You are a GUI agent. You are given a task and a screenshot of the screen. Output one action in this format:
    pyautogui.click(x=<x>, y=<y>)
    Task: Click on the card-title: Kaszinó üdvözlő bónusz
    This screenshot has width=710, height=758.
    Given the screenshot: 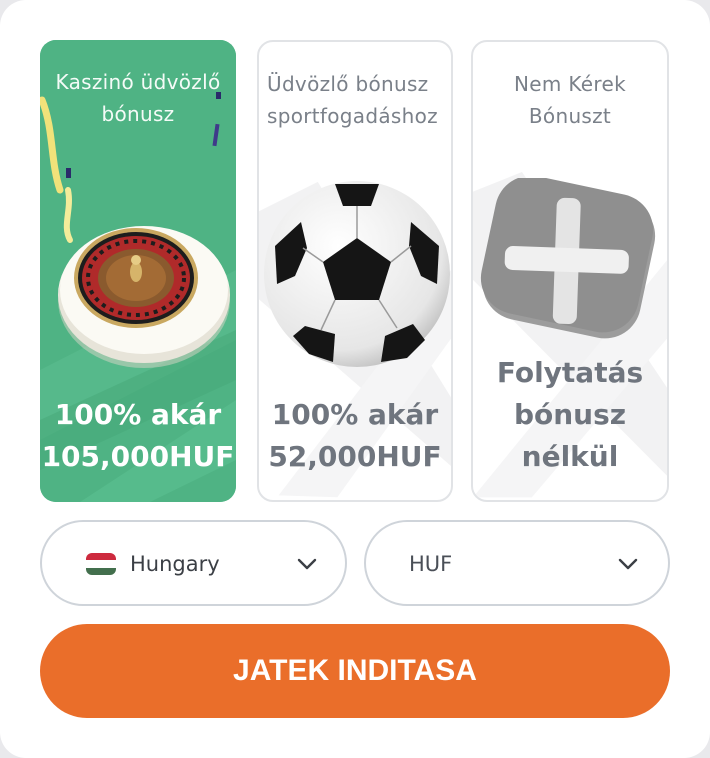 What is the action you would take?
    pyautogui.click(x=138, y=98)
    